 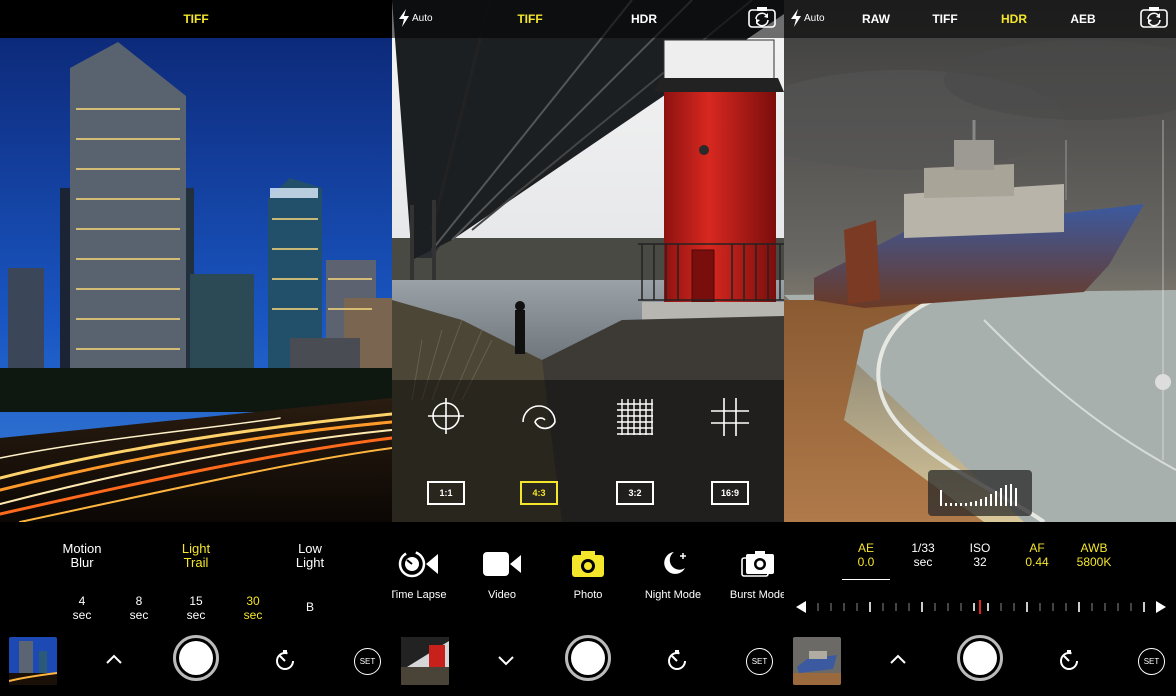 I want to click on burst-mode-icon, so click(x=757, y=564).